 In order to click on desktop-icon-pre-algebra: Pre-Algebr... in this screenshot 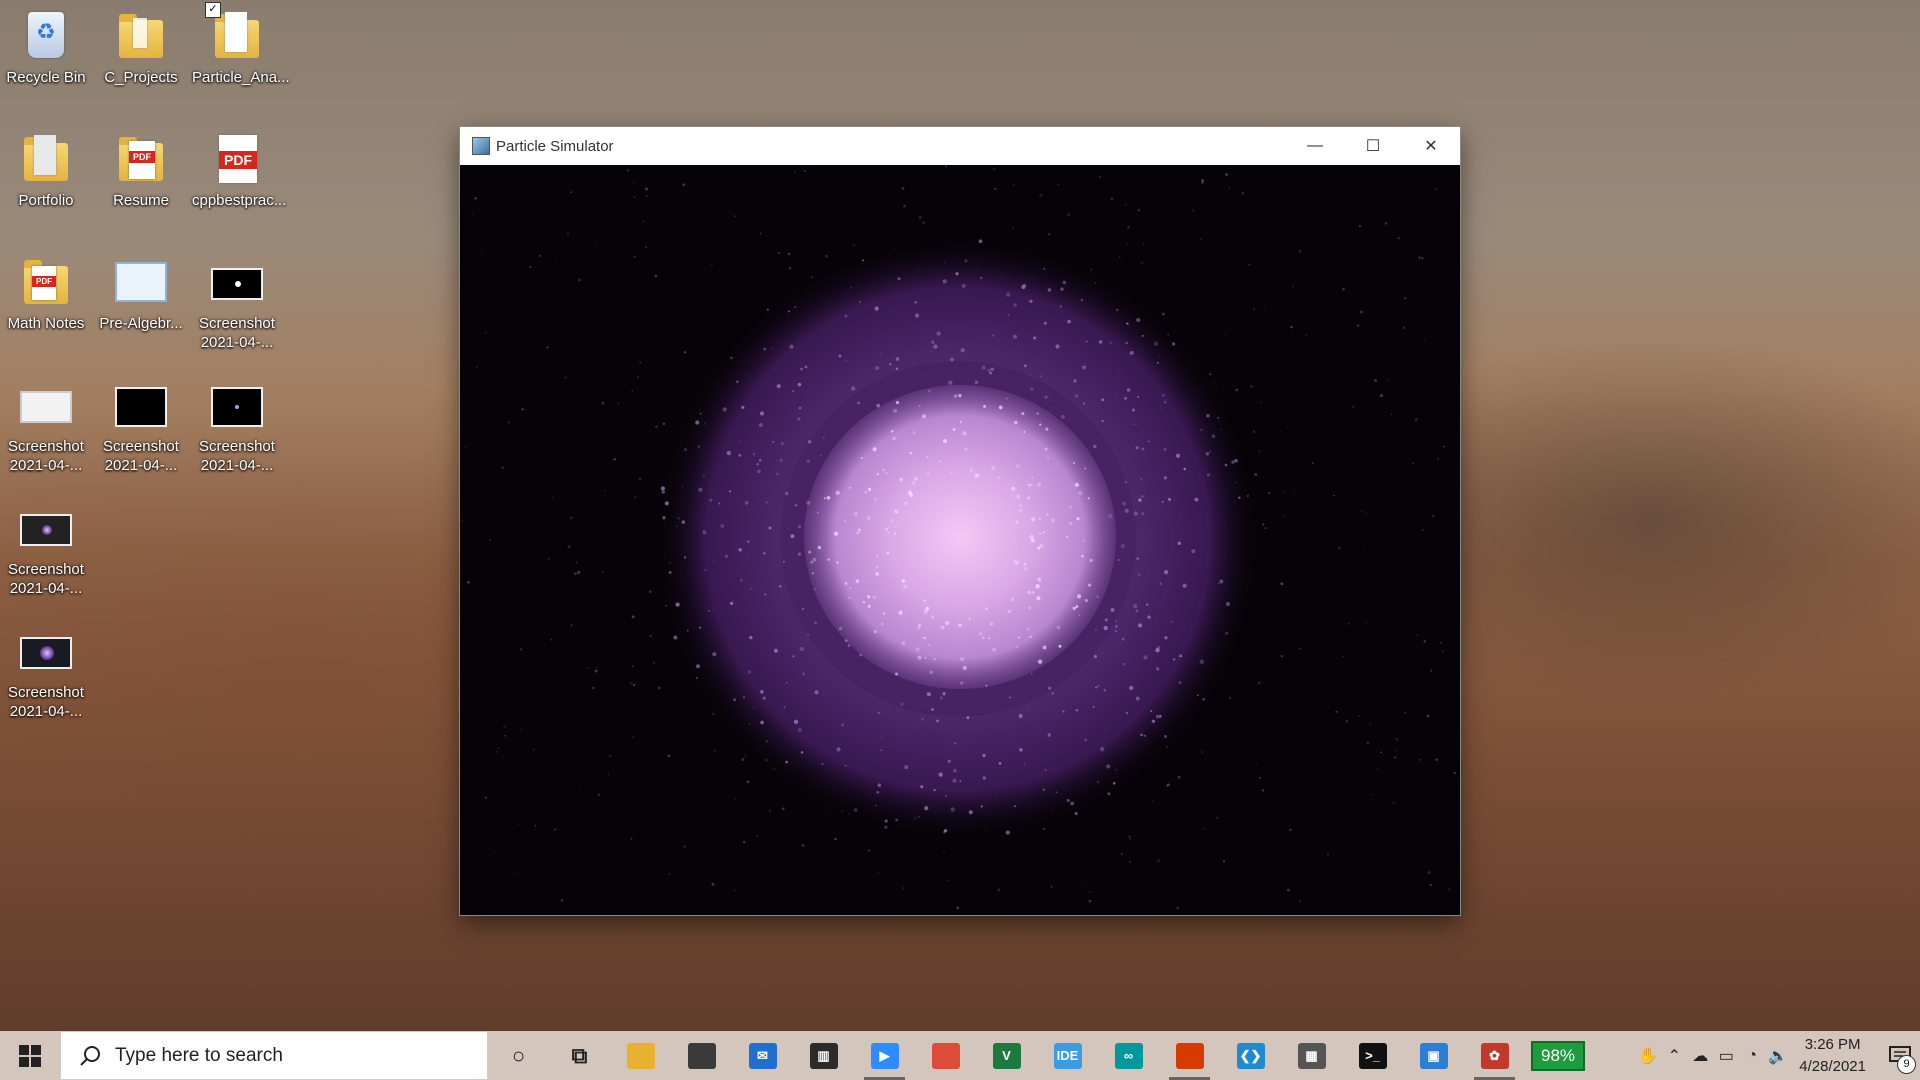, I will do `click(141, 293)`.